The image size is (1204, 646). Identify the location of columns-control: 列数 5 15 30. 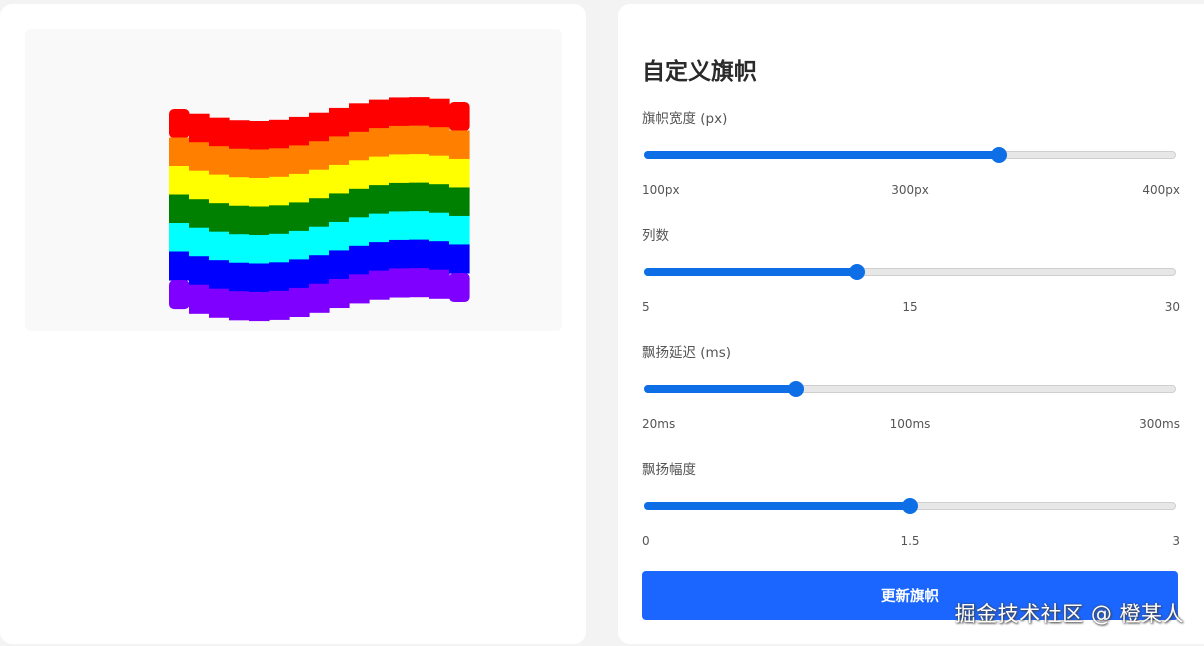
(911, 274).